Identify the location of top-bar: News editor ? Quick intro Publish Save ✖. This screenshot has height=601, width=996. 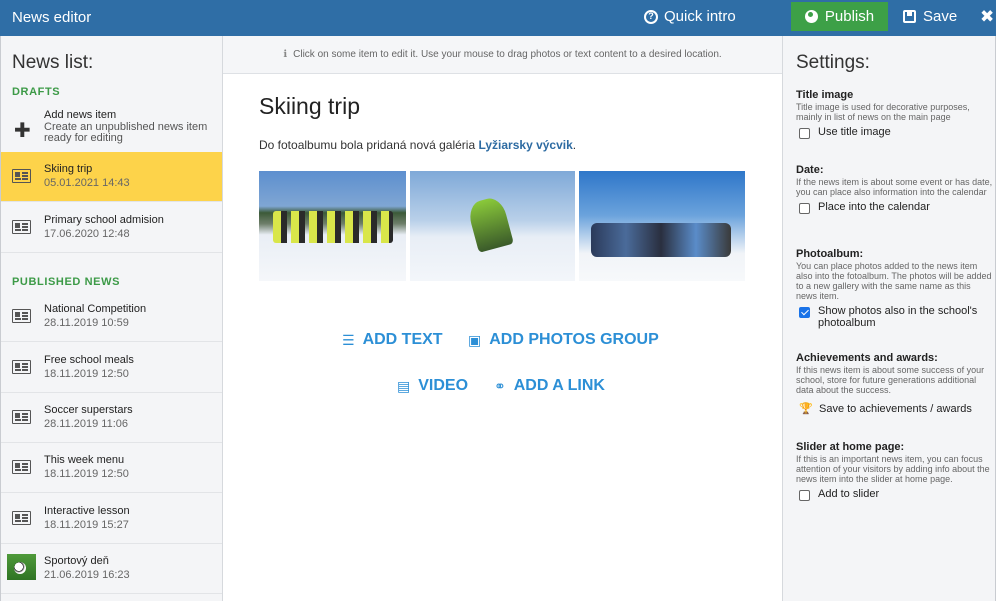
(498, 18).